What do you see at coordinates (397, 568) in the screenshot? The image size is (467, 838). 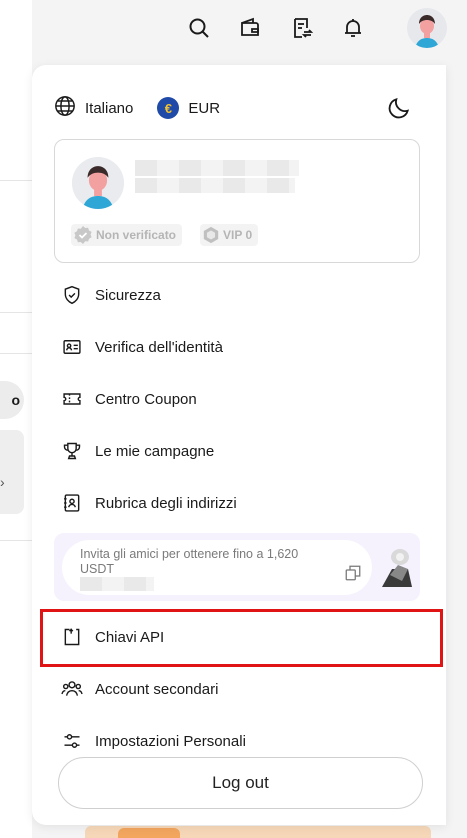 I see `gift-illustration-icon` at bounding box center [397, 568].